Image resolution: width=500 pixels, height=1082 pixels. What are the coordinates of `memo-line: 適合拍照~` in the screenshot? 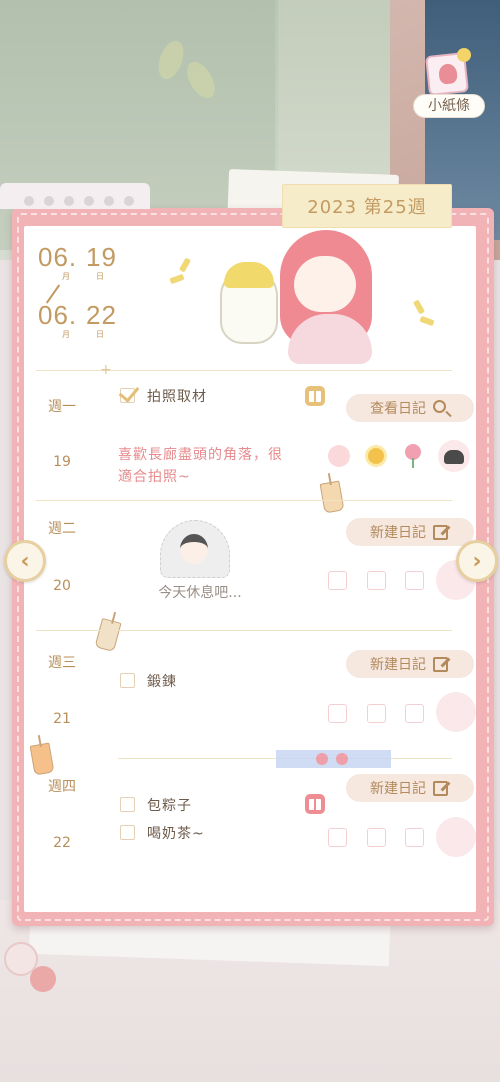 It's located at (154, 477).